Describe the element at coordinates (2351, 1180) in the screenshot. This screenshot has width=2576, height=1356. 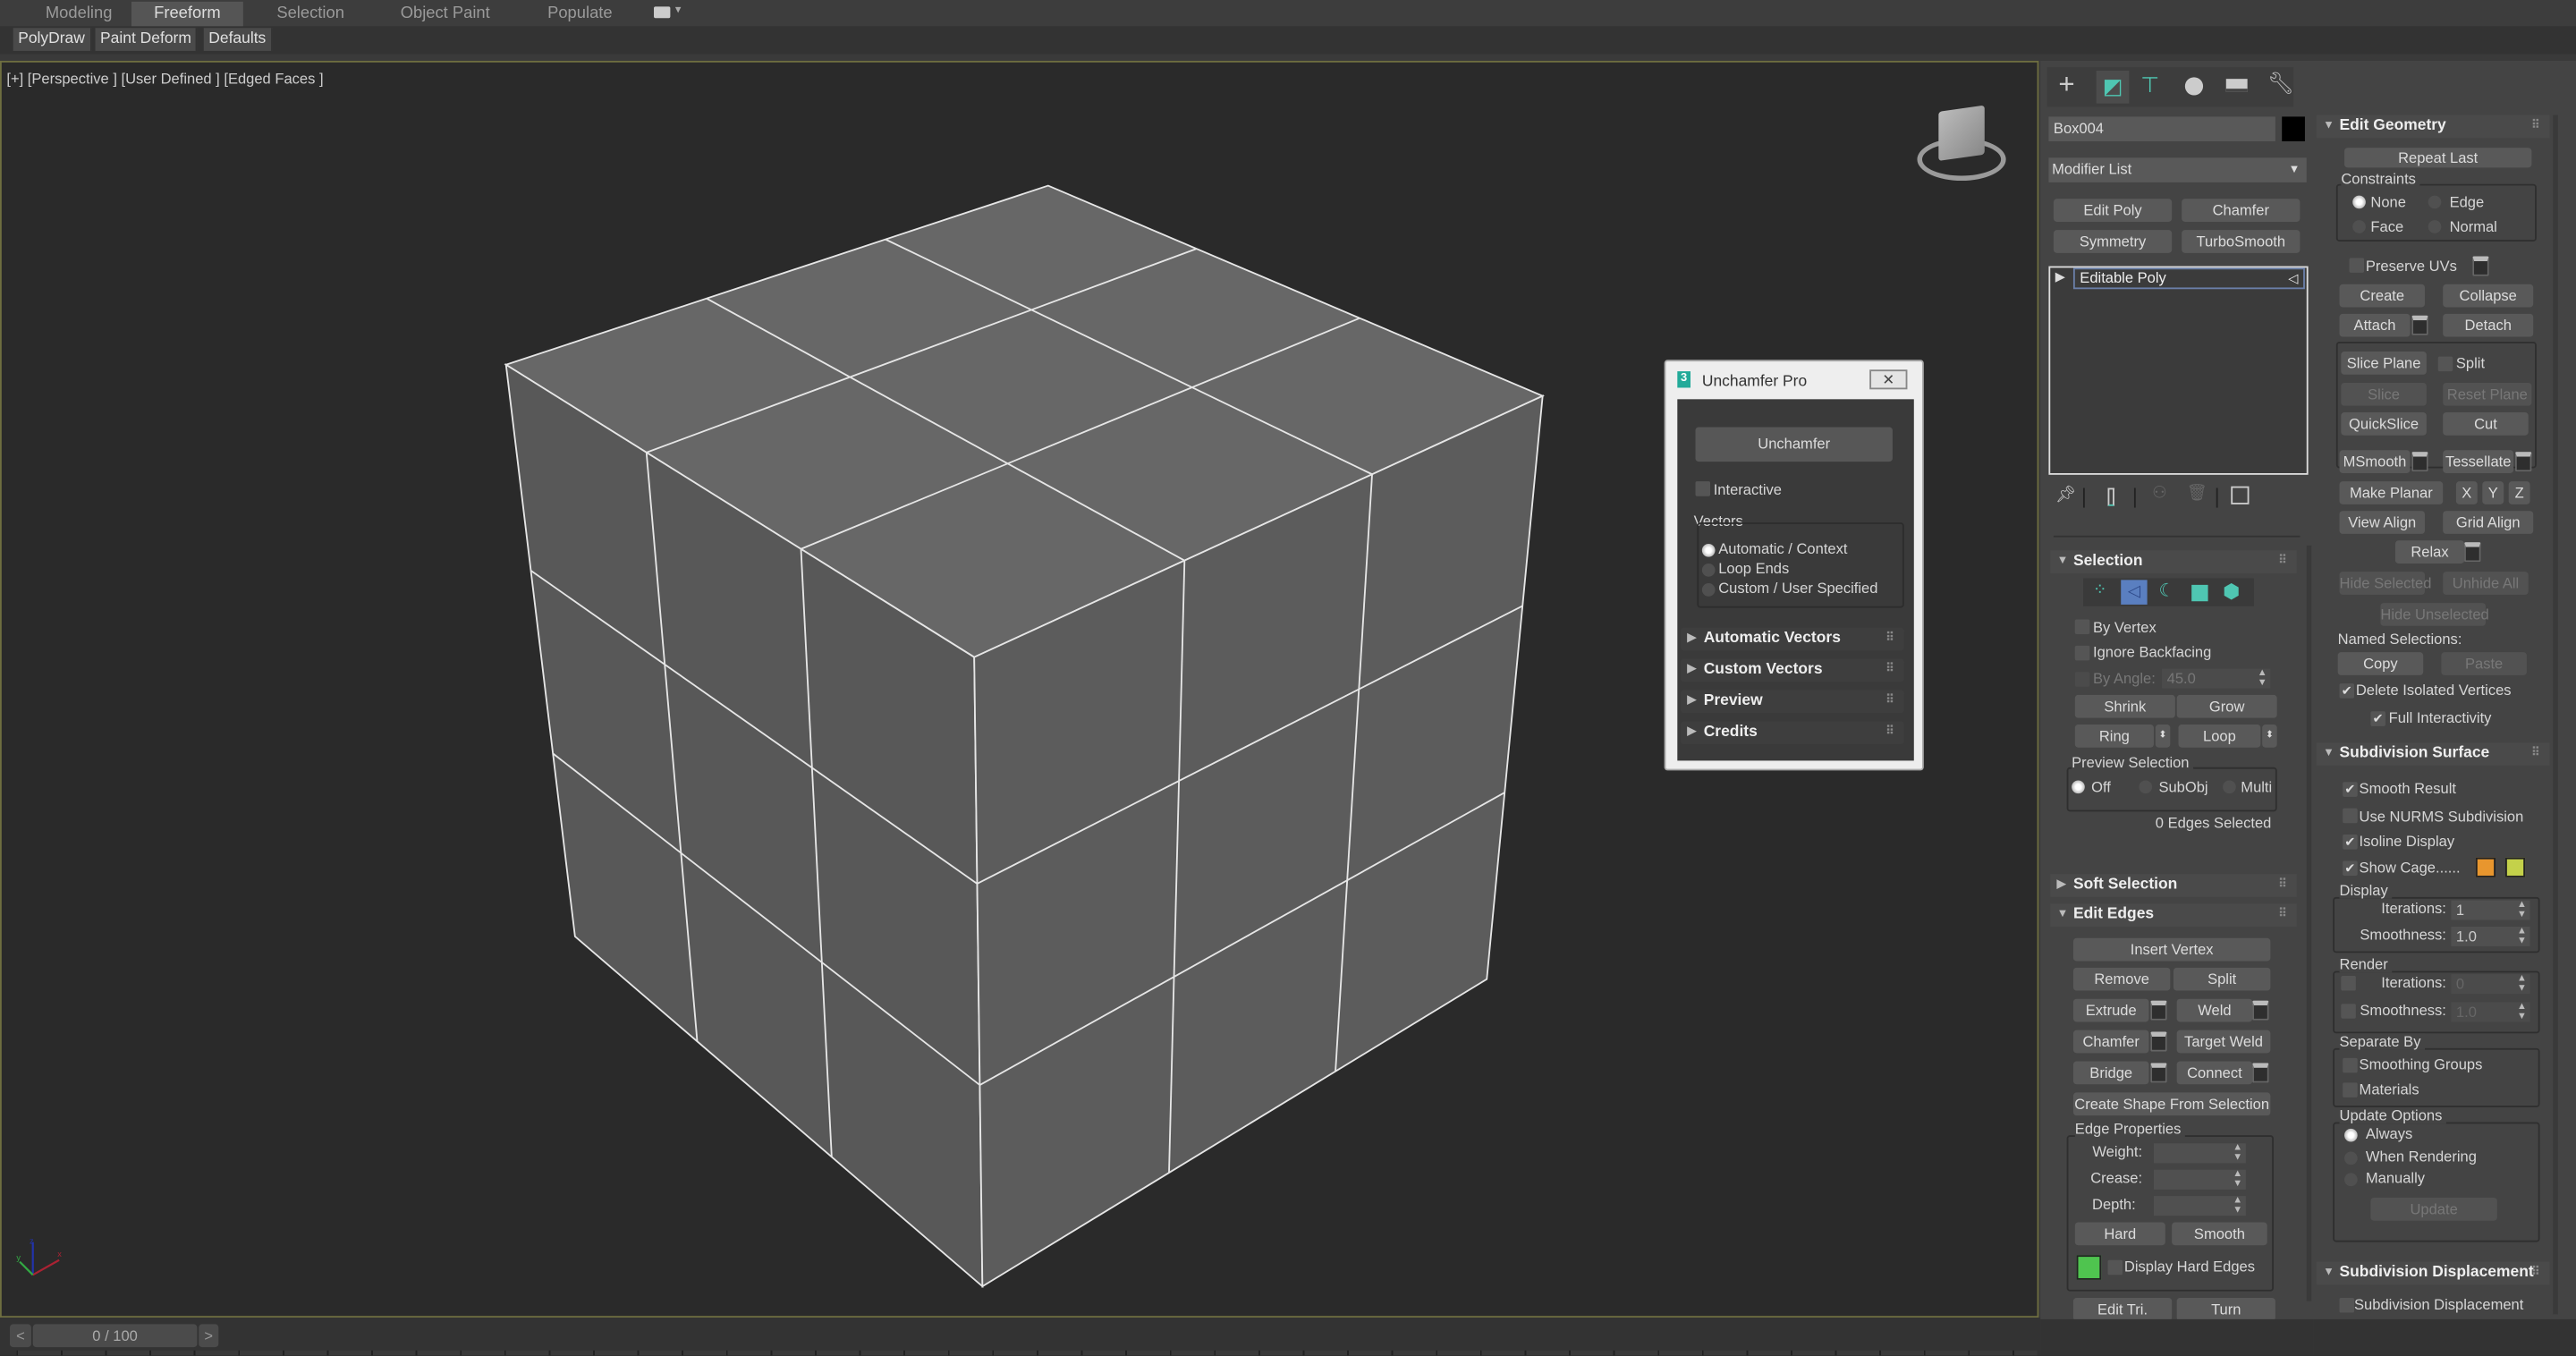
I see `update-manually-radio` at that location.